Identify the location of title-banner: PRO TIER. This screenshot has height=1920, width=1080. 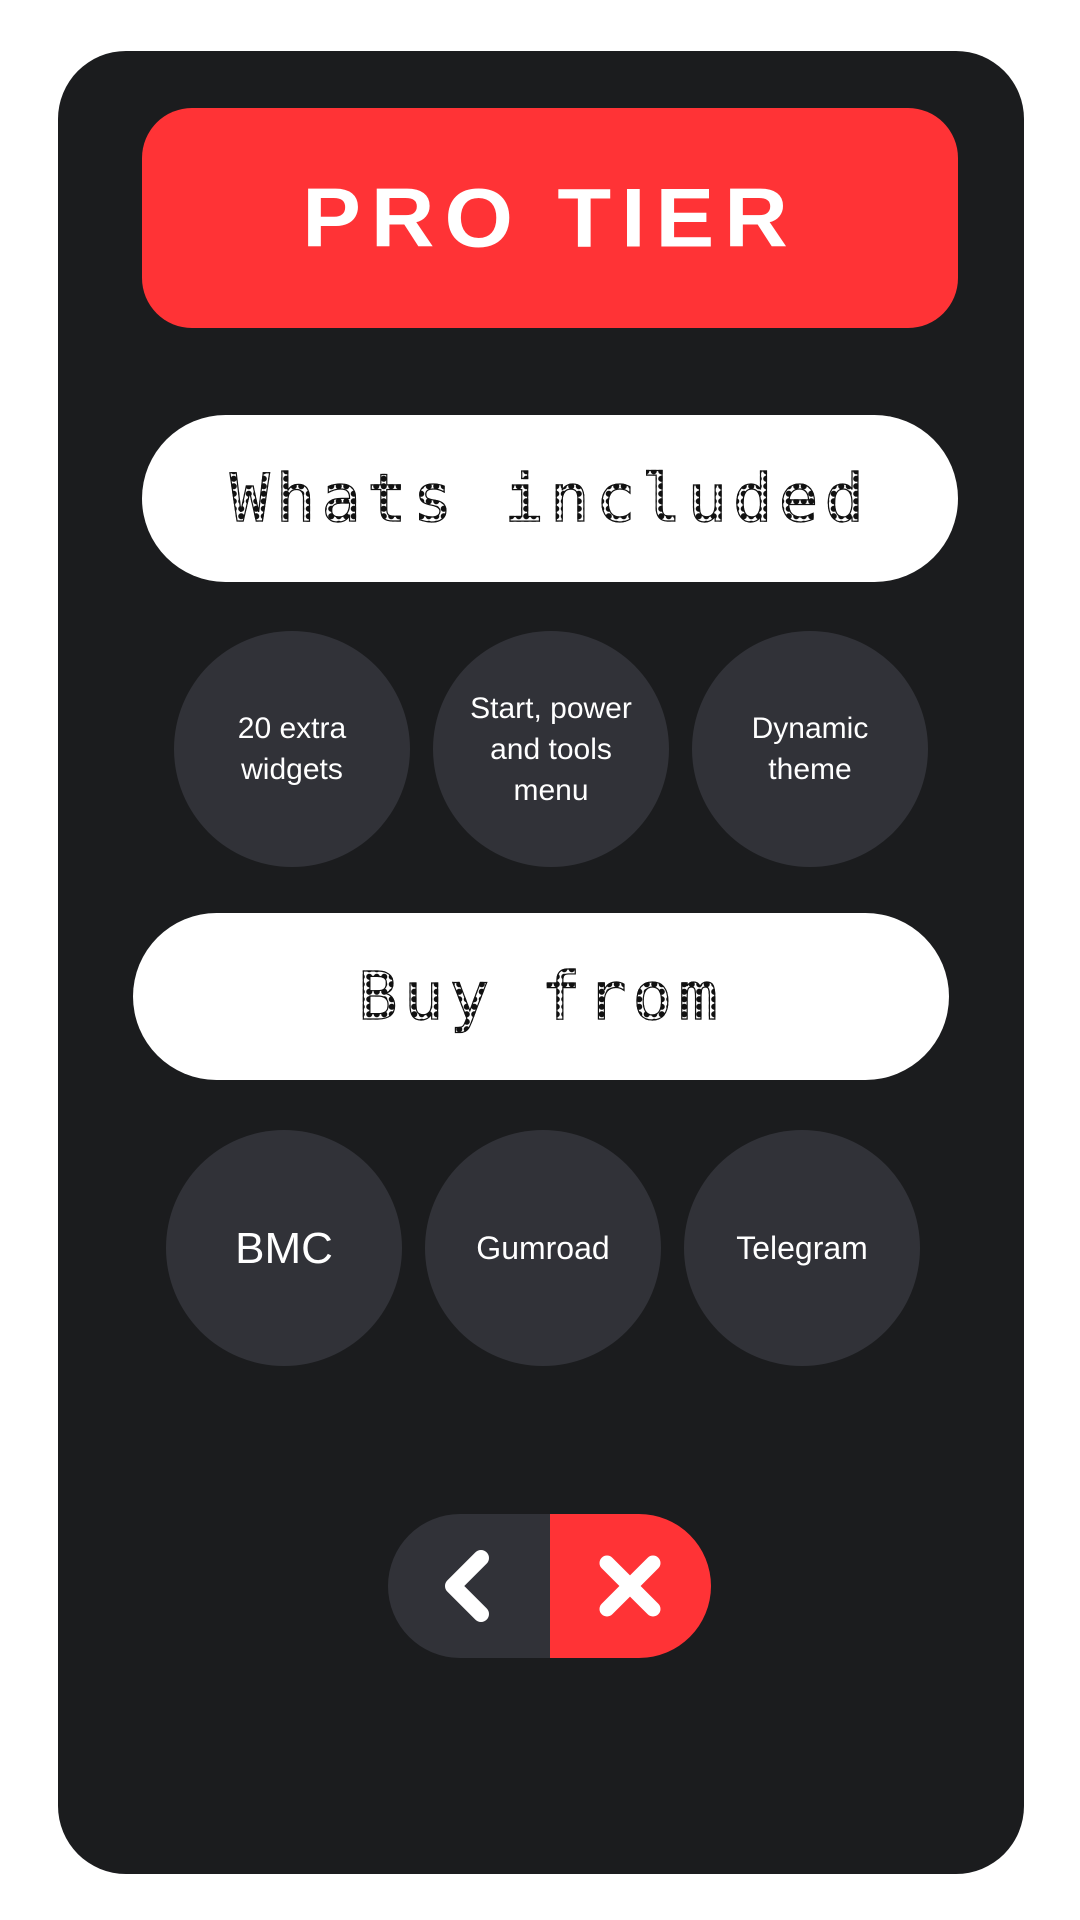
(550, 218).